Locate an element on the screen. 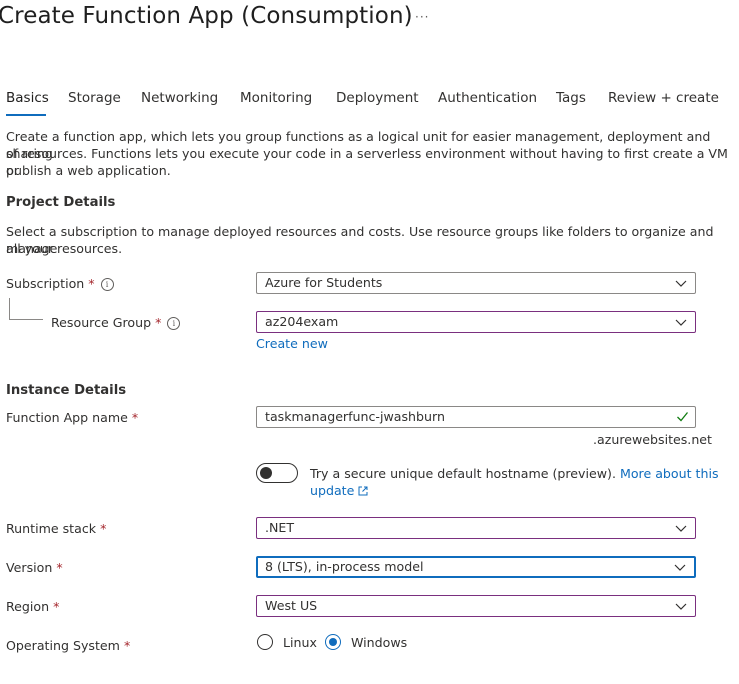  radio-selected-dot is located at coordinates (333, 642).